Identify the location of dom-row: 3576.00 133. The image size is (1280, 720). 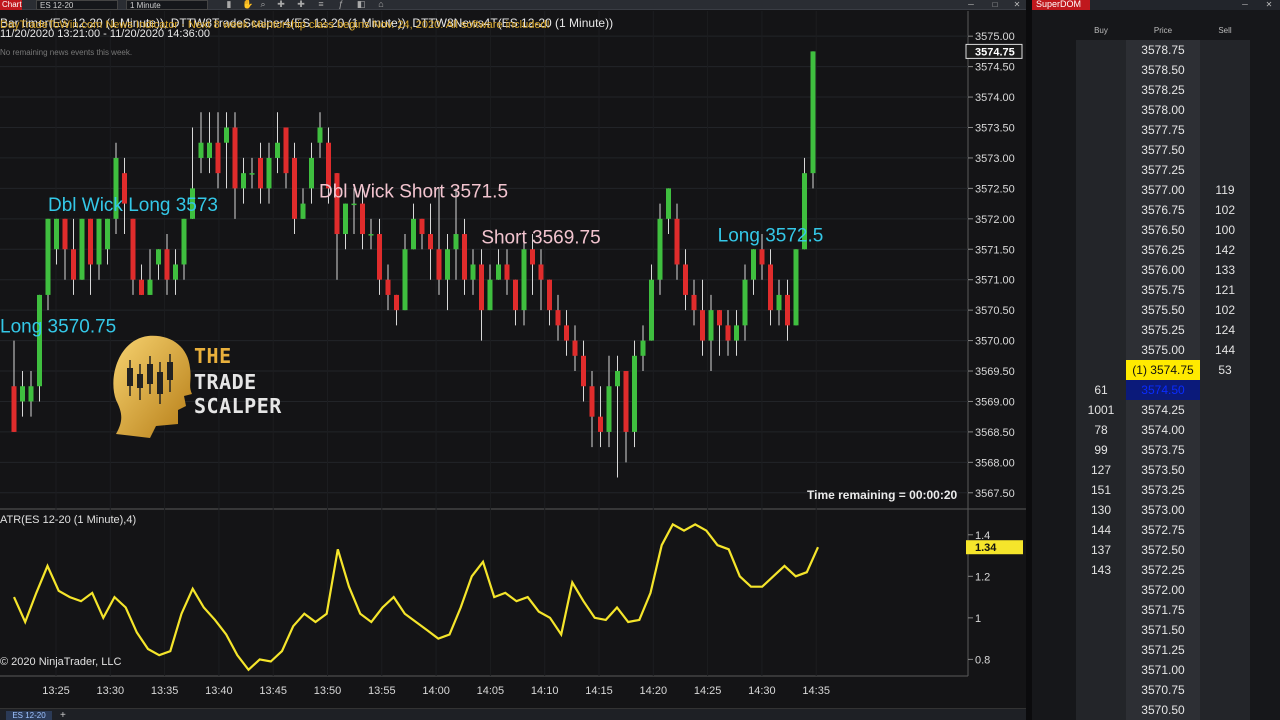
(1163, 270).